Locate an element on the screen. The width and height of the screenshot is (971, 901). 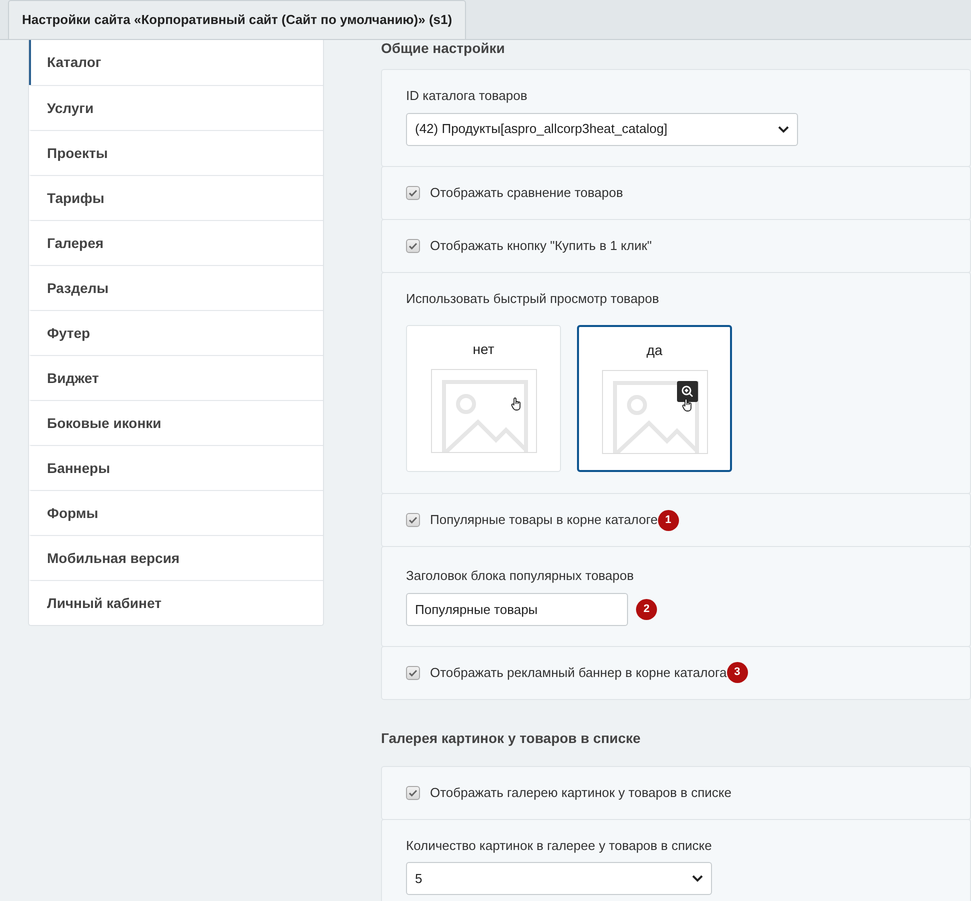
field-label: Использовать быстрый просмотр товаров is located at coordinates (533, 299).